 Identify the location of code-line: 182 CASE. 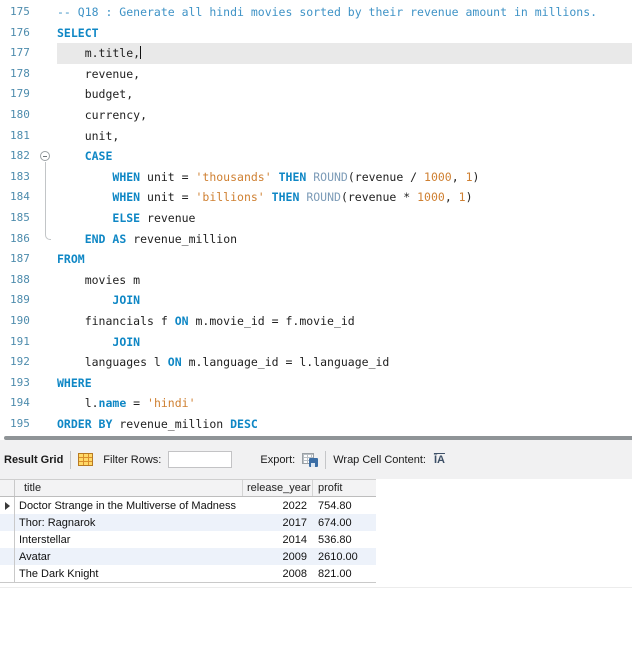
(316, 156).